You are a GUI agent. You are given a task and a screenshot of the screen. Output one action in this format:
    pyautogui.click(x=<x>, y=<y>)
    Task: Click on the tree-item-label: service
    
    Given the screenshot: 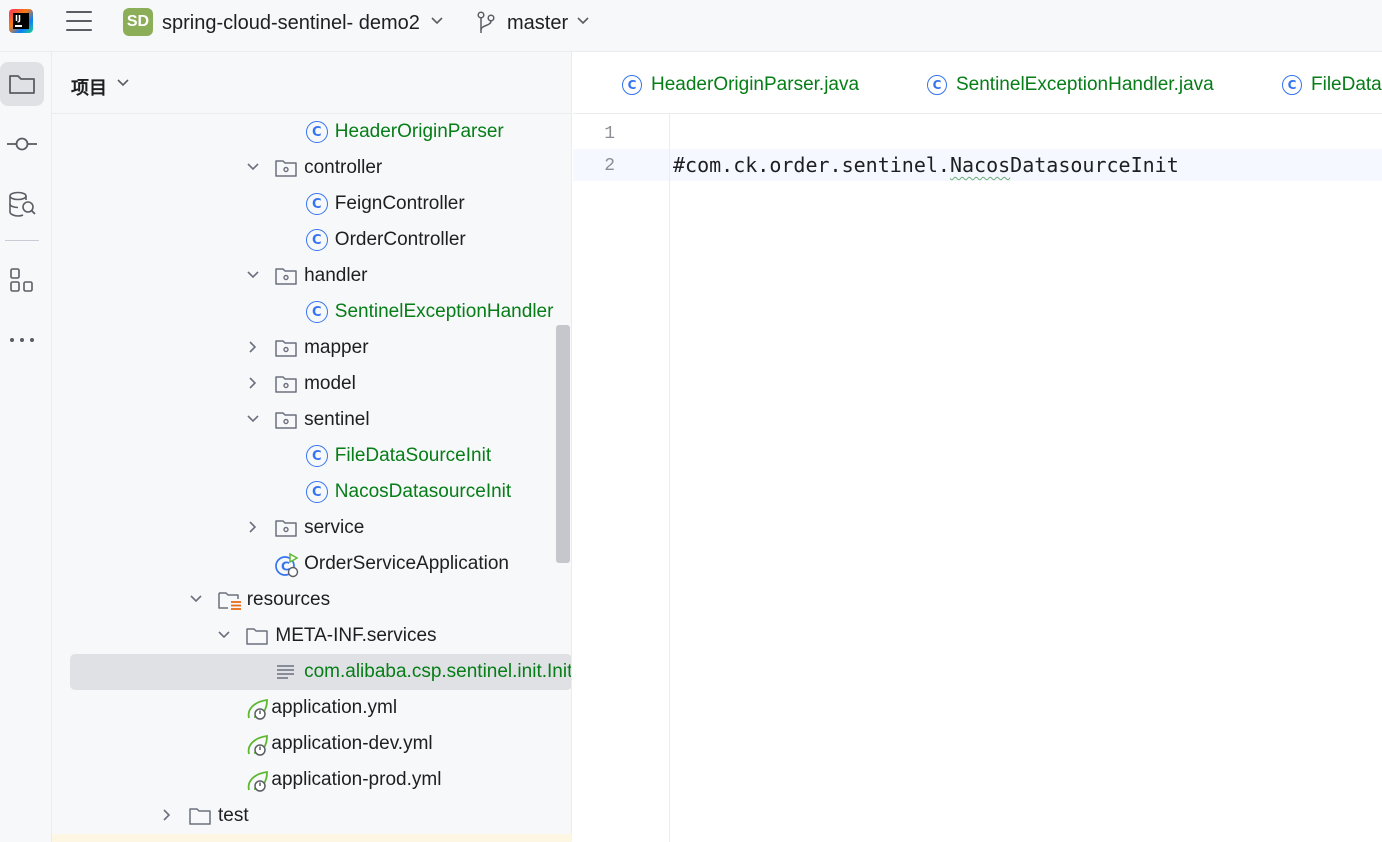 What is the action you would take?
    pyautogui.click(x=334, y=527)
    